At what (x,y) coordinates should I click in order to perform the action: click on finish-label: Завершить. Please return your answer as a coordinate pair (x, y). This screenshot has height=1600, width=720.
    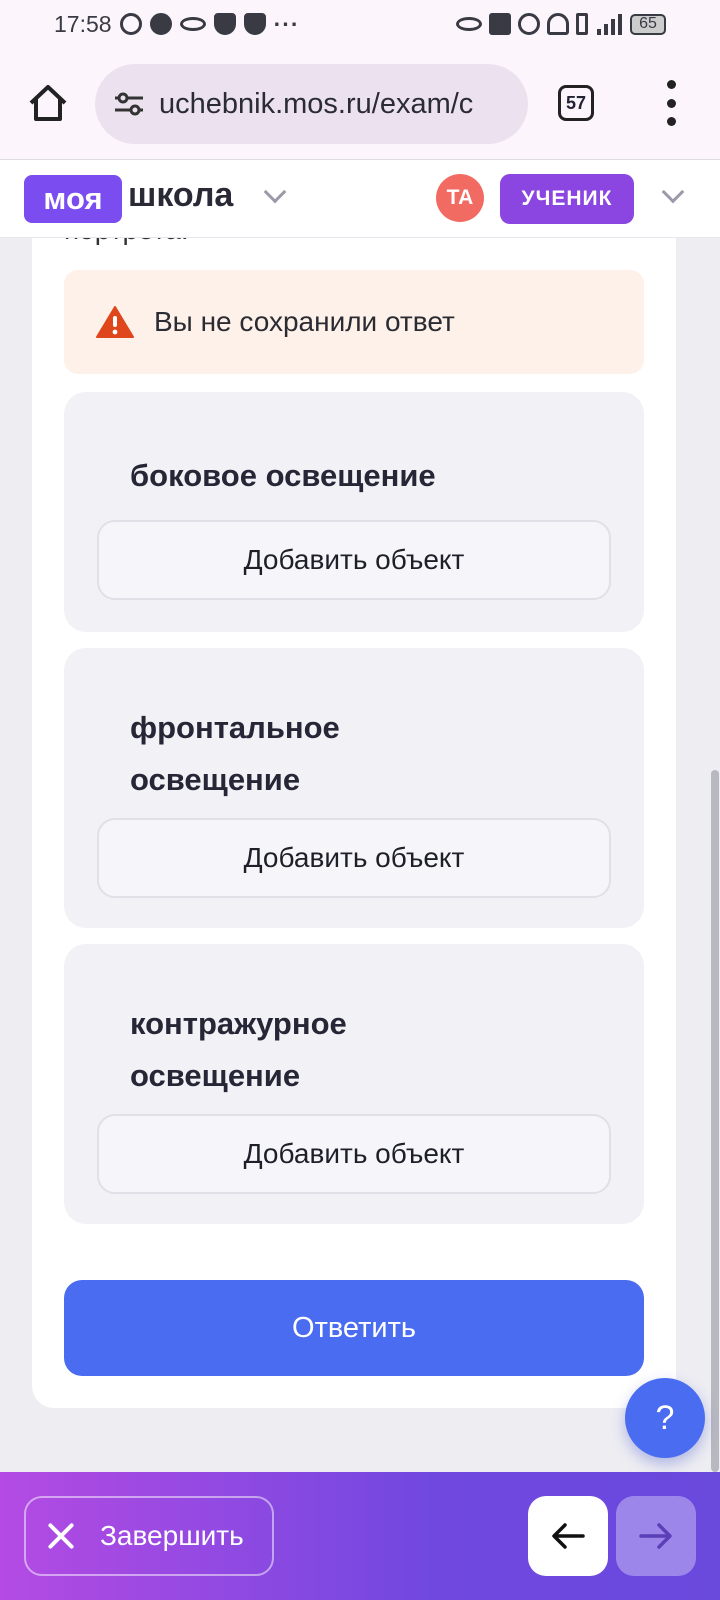
    Looking at the image, I should click on (172, 1535).